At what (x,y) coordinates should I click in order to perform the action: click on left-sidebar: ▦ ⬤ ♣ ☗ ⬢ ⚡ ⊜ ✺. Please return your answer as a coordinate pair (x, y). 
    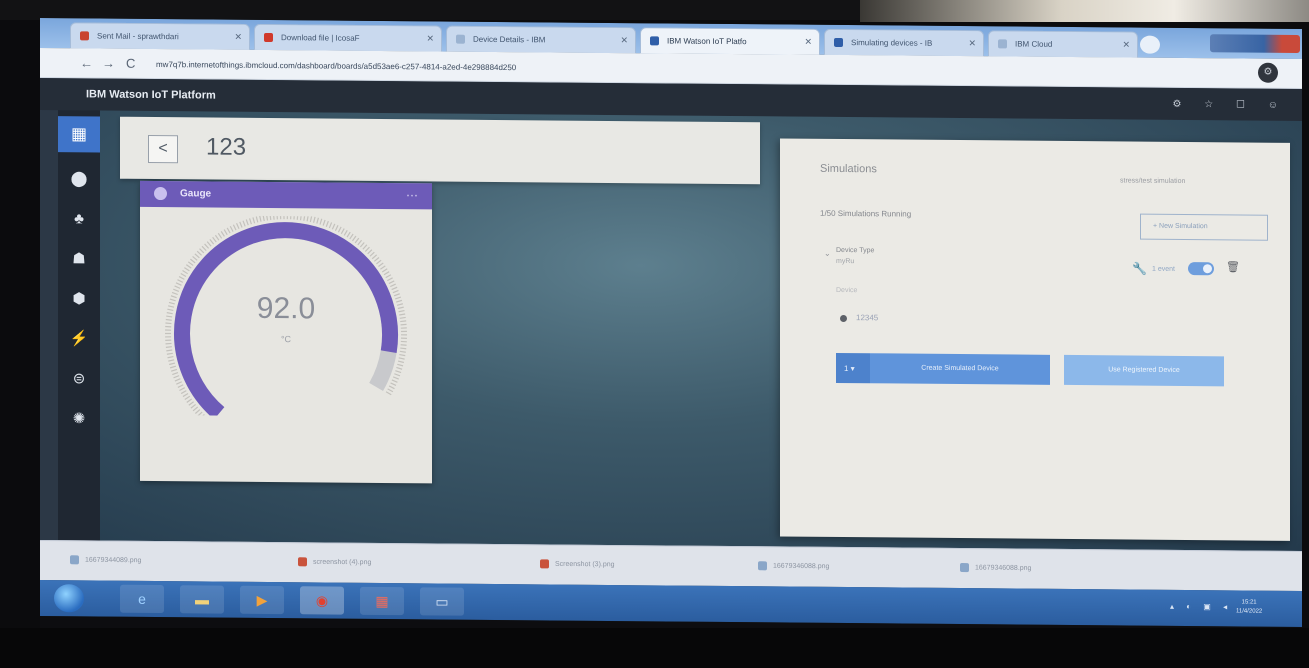
    Looking at the image, I should click on (79, 325).